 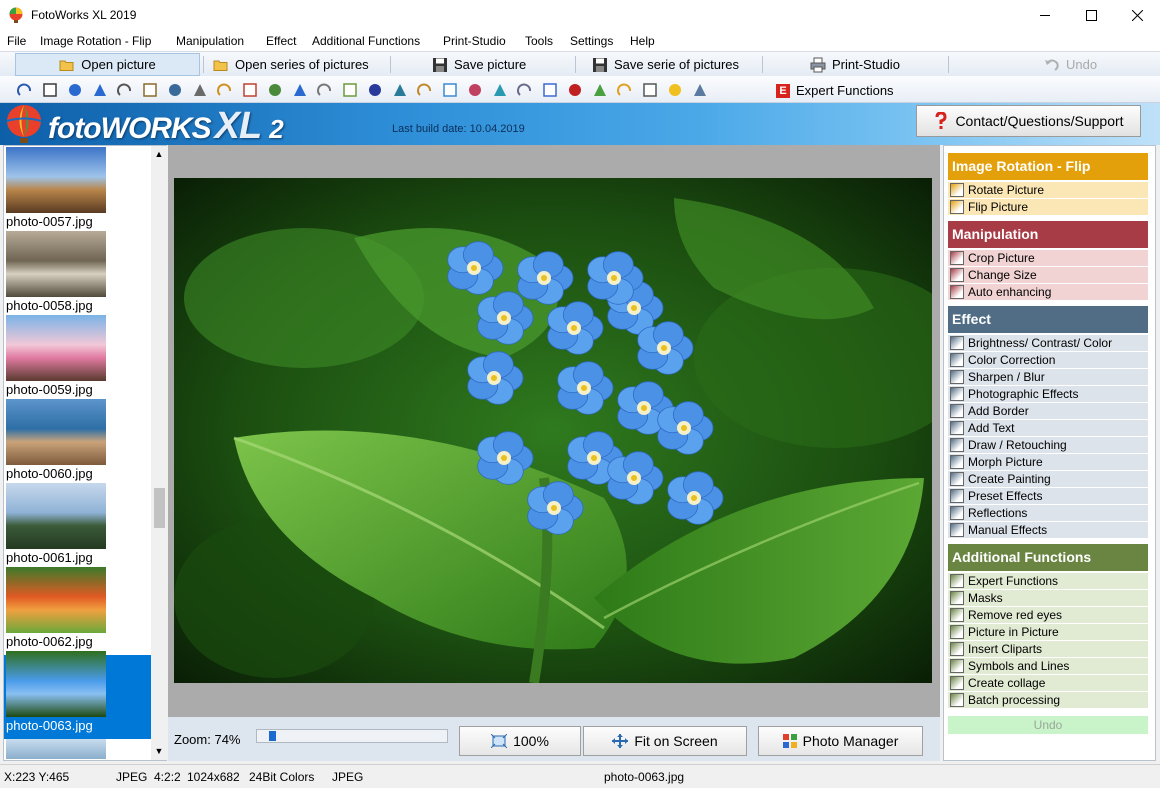 What do you see at coordinates (1045, 15) in the screenshot?
I see `minimize-button` at bounding box center [1045, 15].